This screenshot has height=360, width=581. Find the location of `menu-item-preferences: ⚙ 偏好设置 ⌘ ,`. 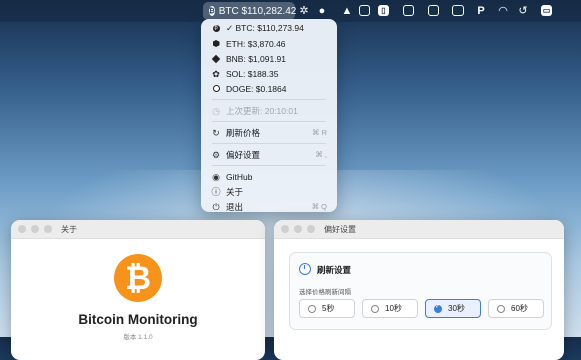

menu-item-preferences: ⚙ 偏好设置 ⌘ , is located at coordinates (269, 154).